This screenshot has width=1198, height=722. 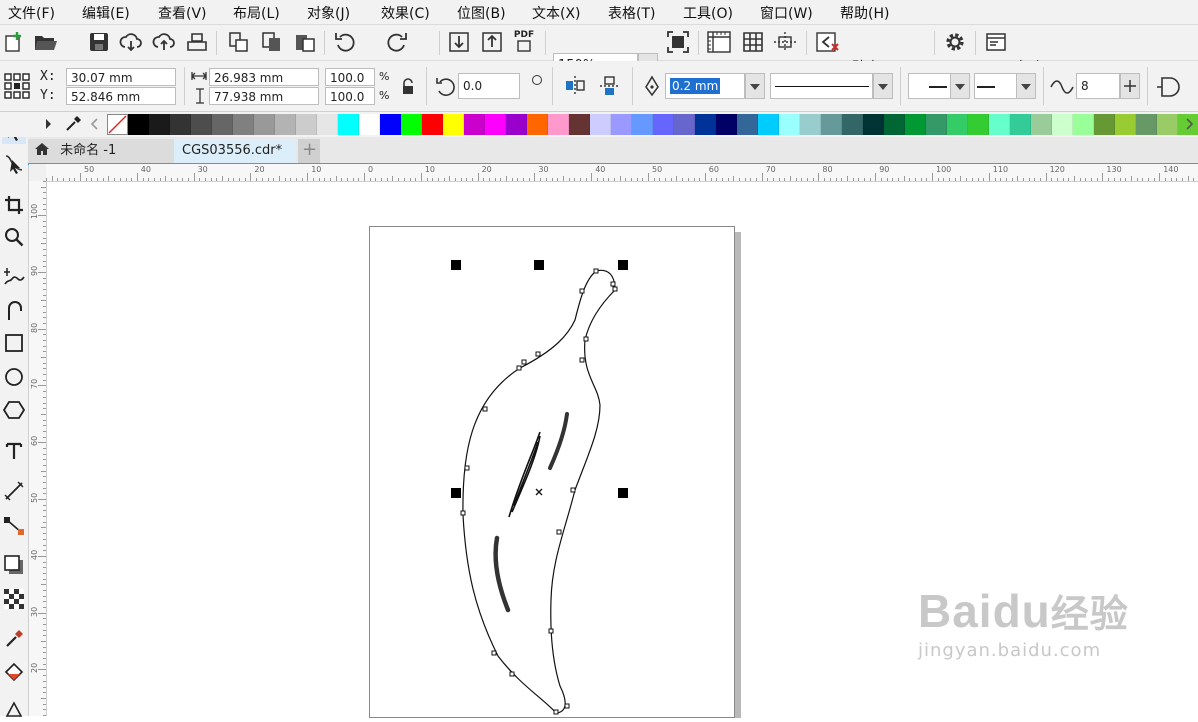 I want to click on watermark-suffix: 经验, so click(x=1089, y=615).